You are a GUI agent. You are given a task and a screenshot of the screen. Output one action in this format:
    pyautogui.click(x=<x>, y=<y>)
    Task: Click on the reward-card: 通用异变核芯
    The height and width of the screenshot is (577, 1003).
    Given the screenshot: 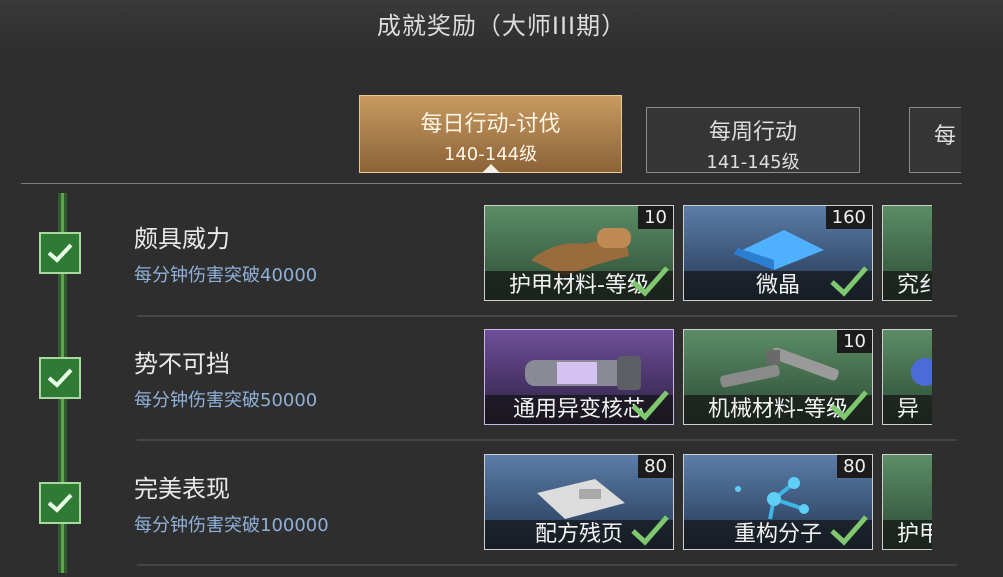 What is the action you would take?
    pyautogui.click(x=579, y=377)
    